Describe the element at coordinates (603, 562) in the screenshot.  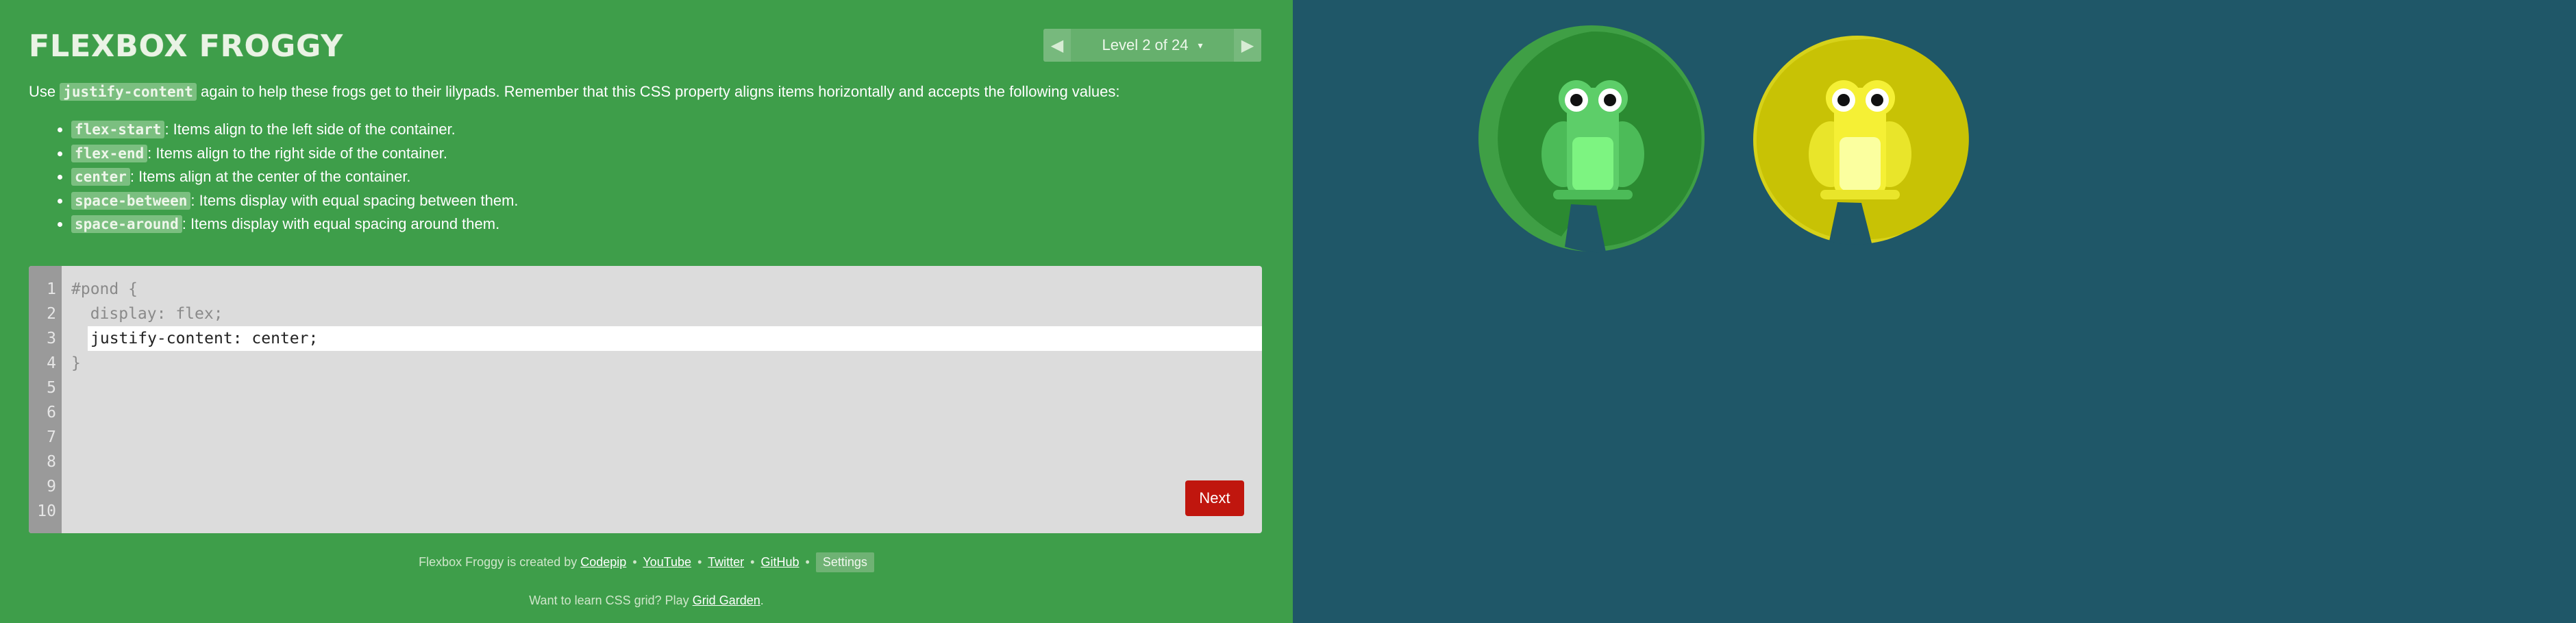
I see `codepip-link: Codepip` at that location.